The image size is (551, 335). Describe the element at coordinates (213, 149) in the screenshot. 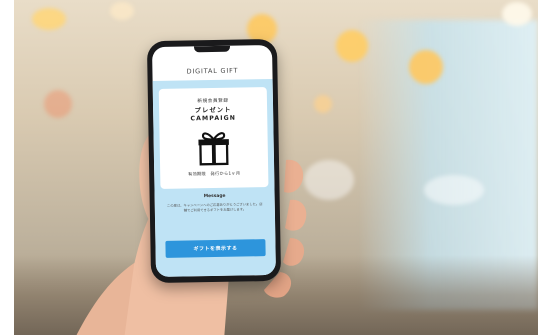

I see `gift-icon` at that location.